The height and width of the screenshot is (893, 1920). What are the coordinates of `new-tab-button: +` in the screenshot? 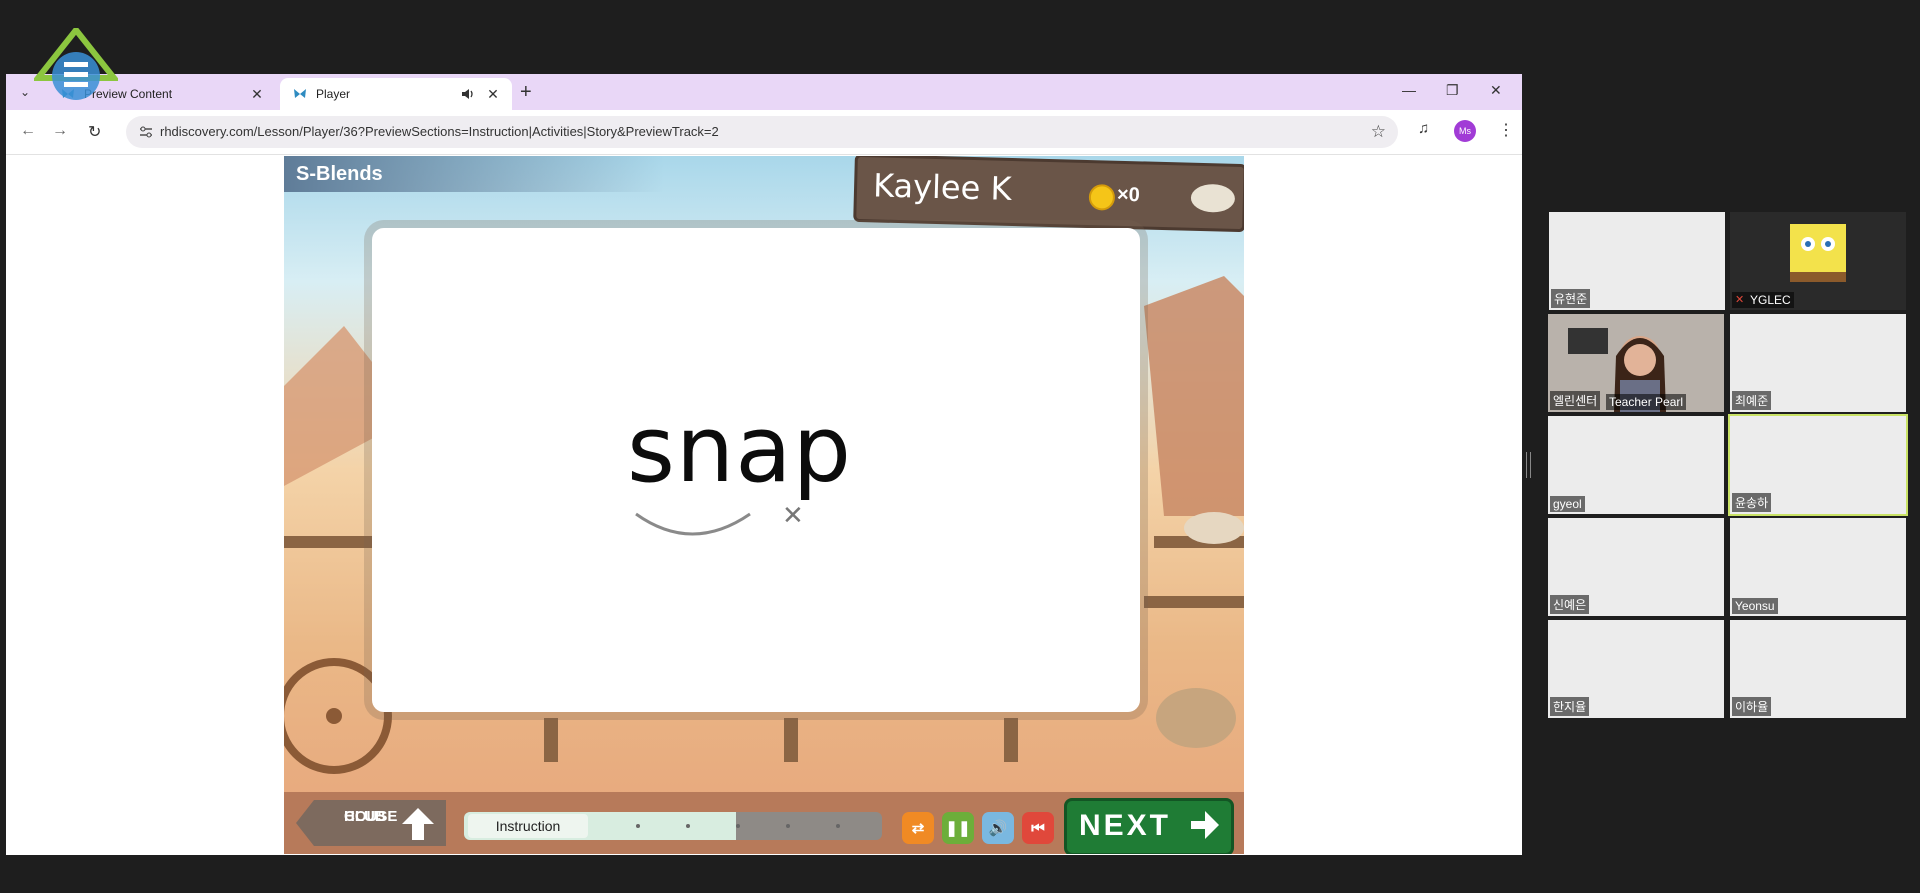 It's located at (526, 92).